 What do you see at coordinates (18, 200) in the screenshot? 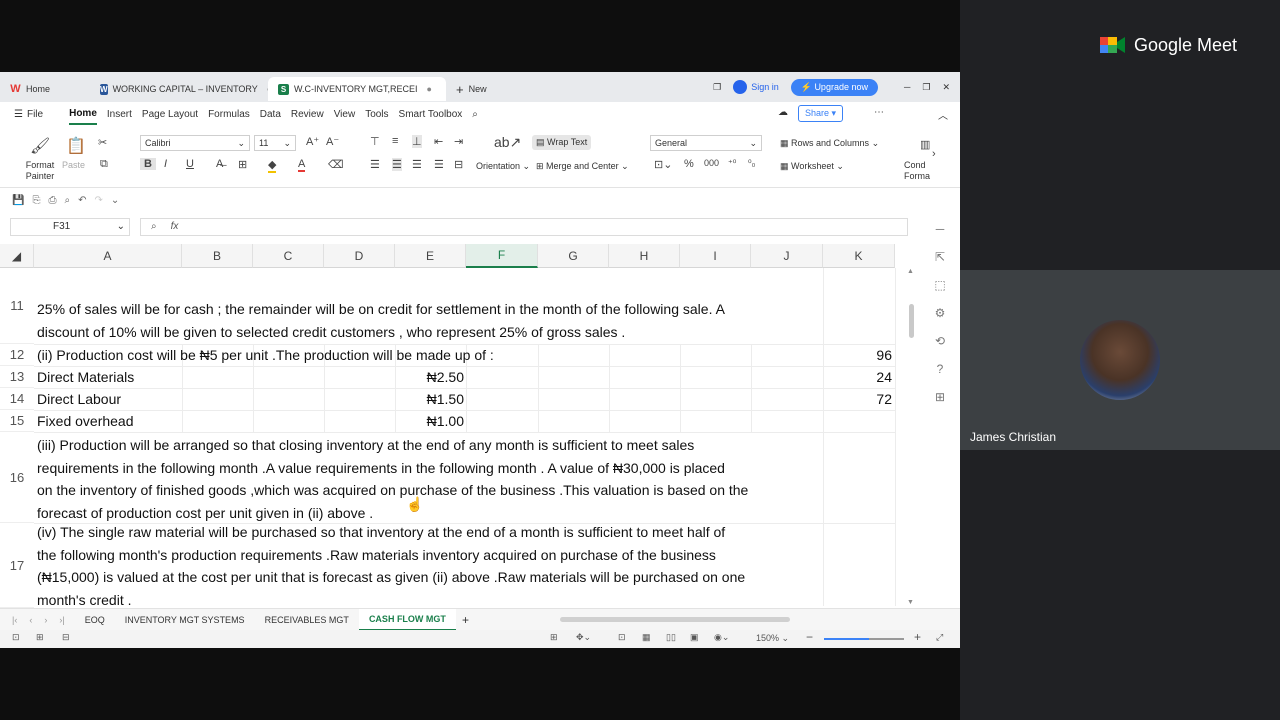
I see `save-icon: 💾` at bounding box center [18, 200].